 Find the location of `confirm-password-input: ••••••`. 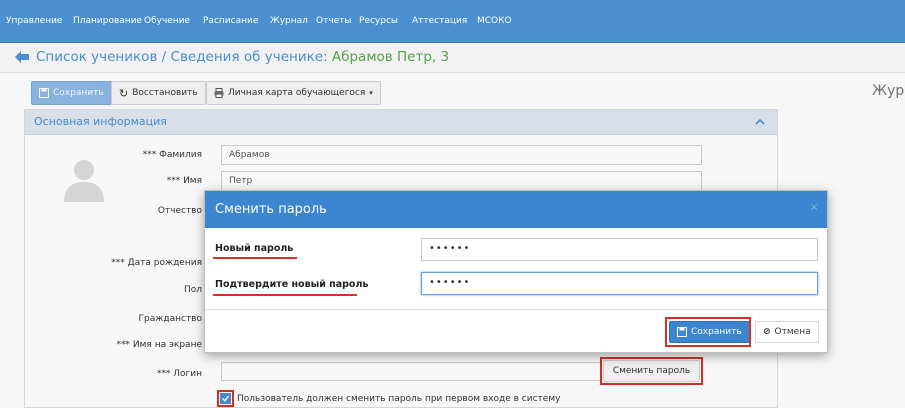

confirm-password-input: •••••• is located at coordinates (619, 283).